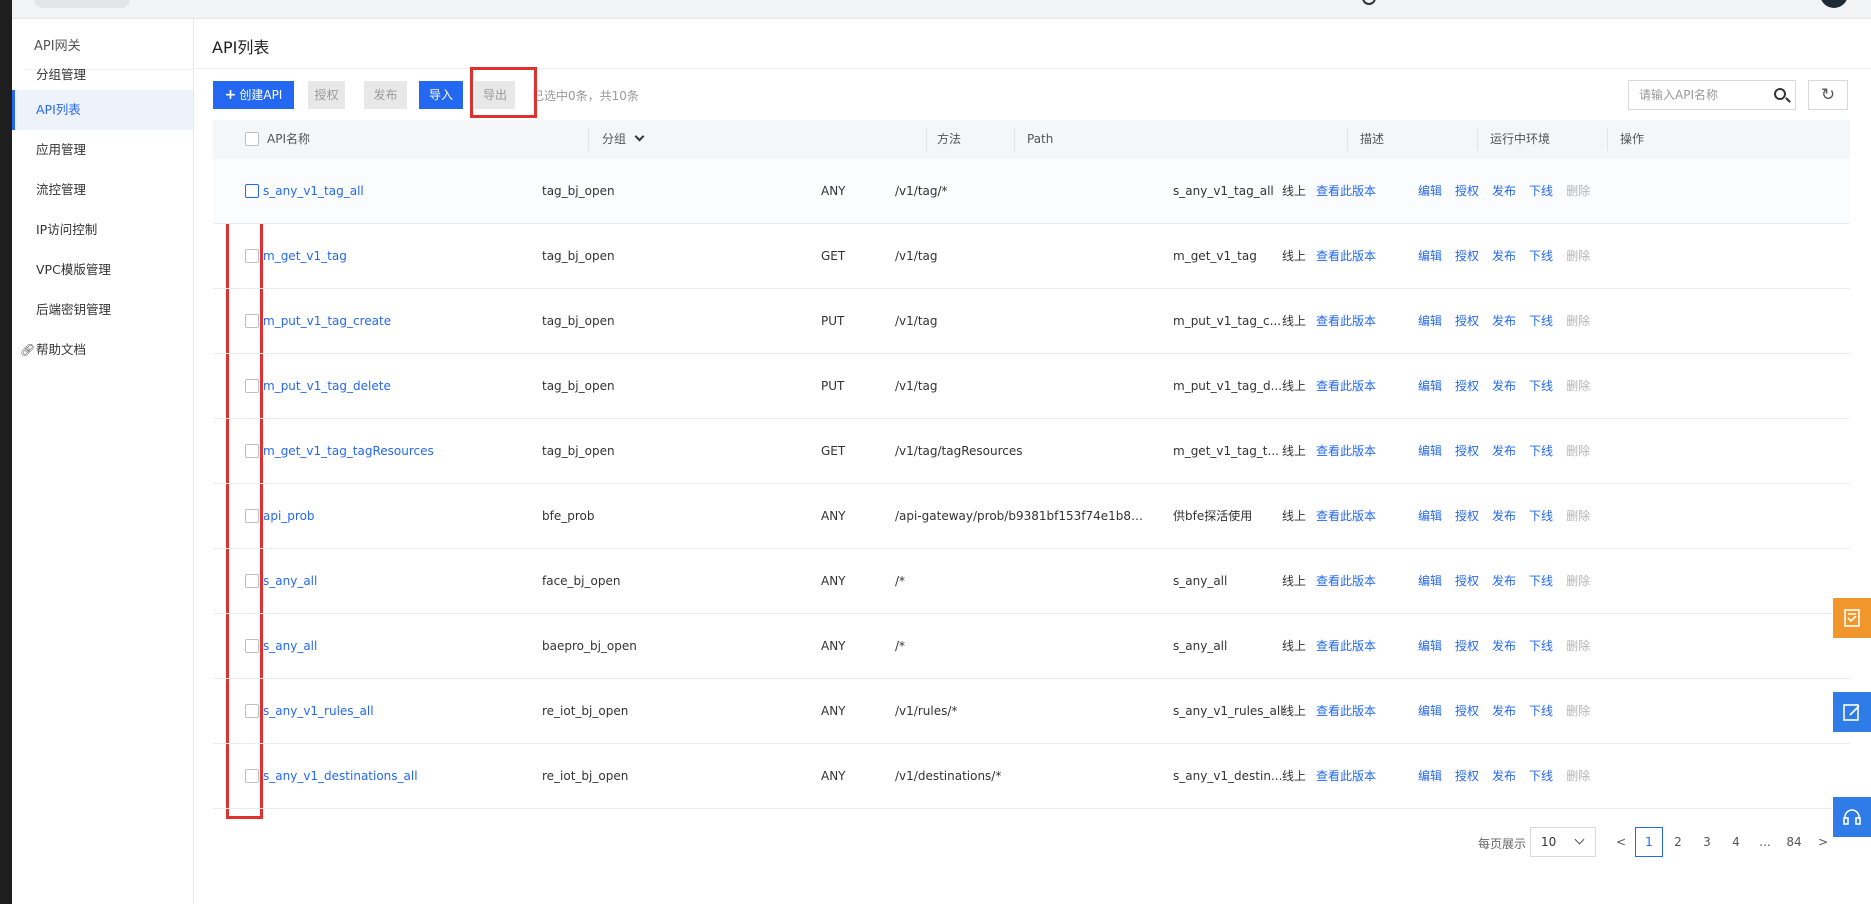 This screenshot has width=1871, height=904. What do you see at coordinates (1736, 842) in the screenshot?
I see `page-4-button: 4` at bounding box center [1736, 842].